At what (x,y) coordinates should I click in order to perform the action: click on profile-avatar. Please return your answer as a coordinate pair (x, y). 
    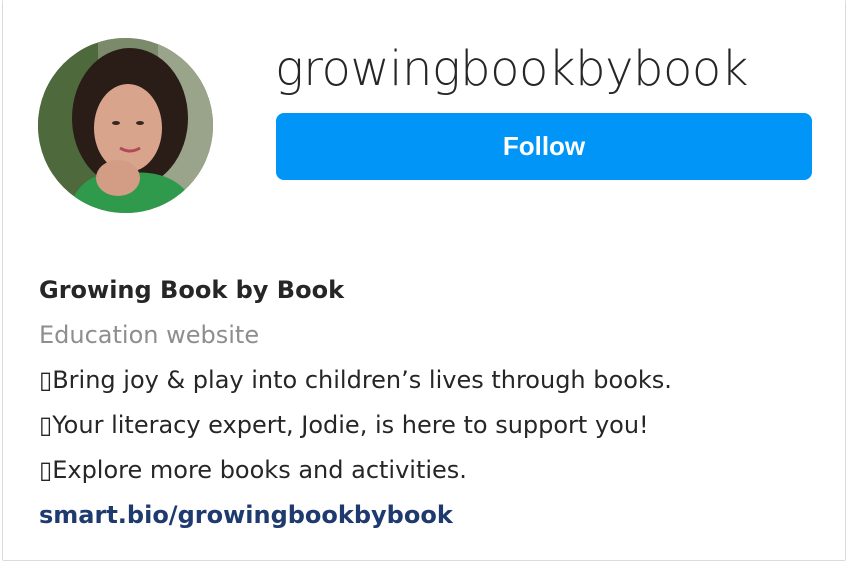
    Looking at the image, I should click on (125, 125).